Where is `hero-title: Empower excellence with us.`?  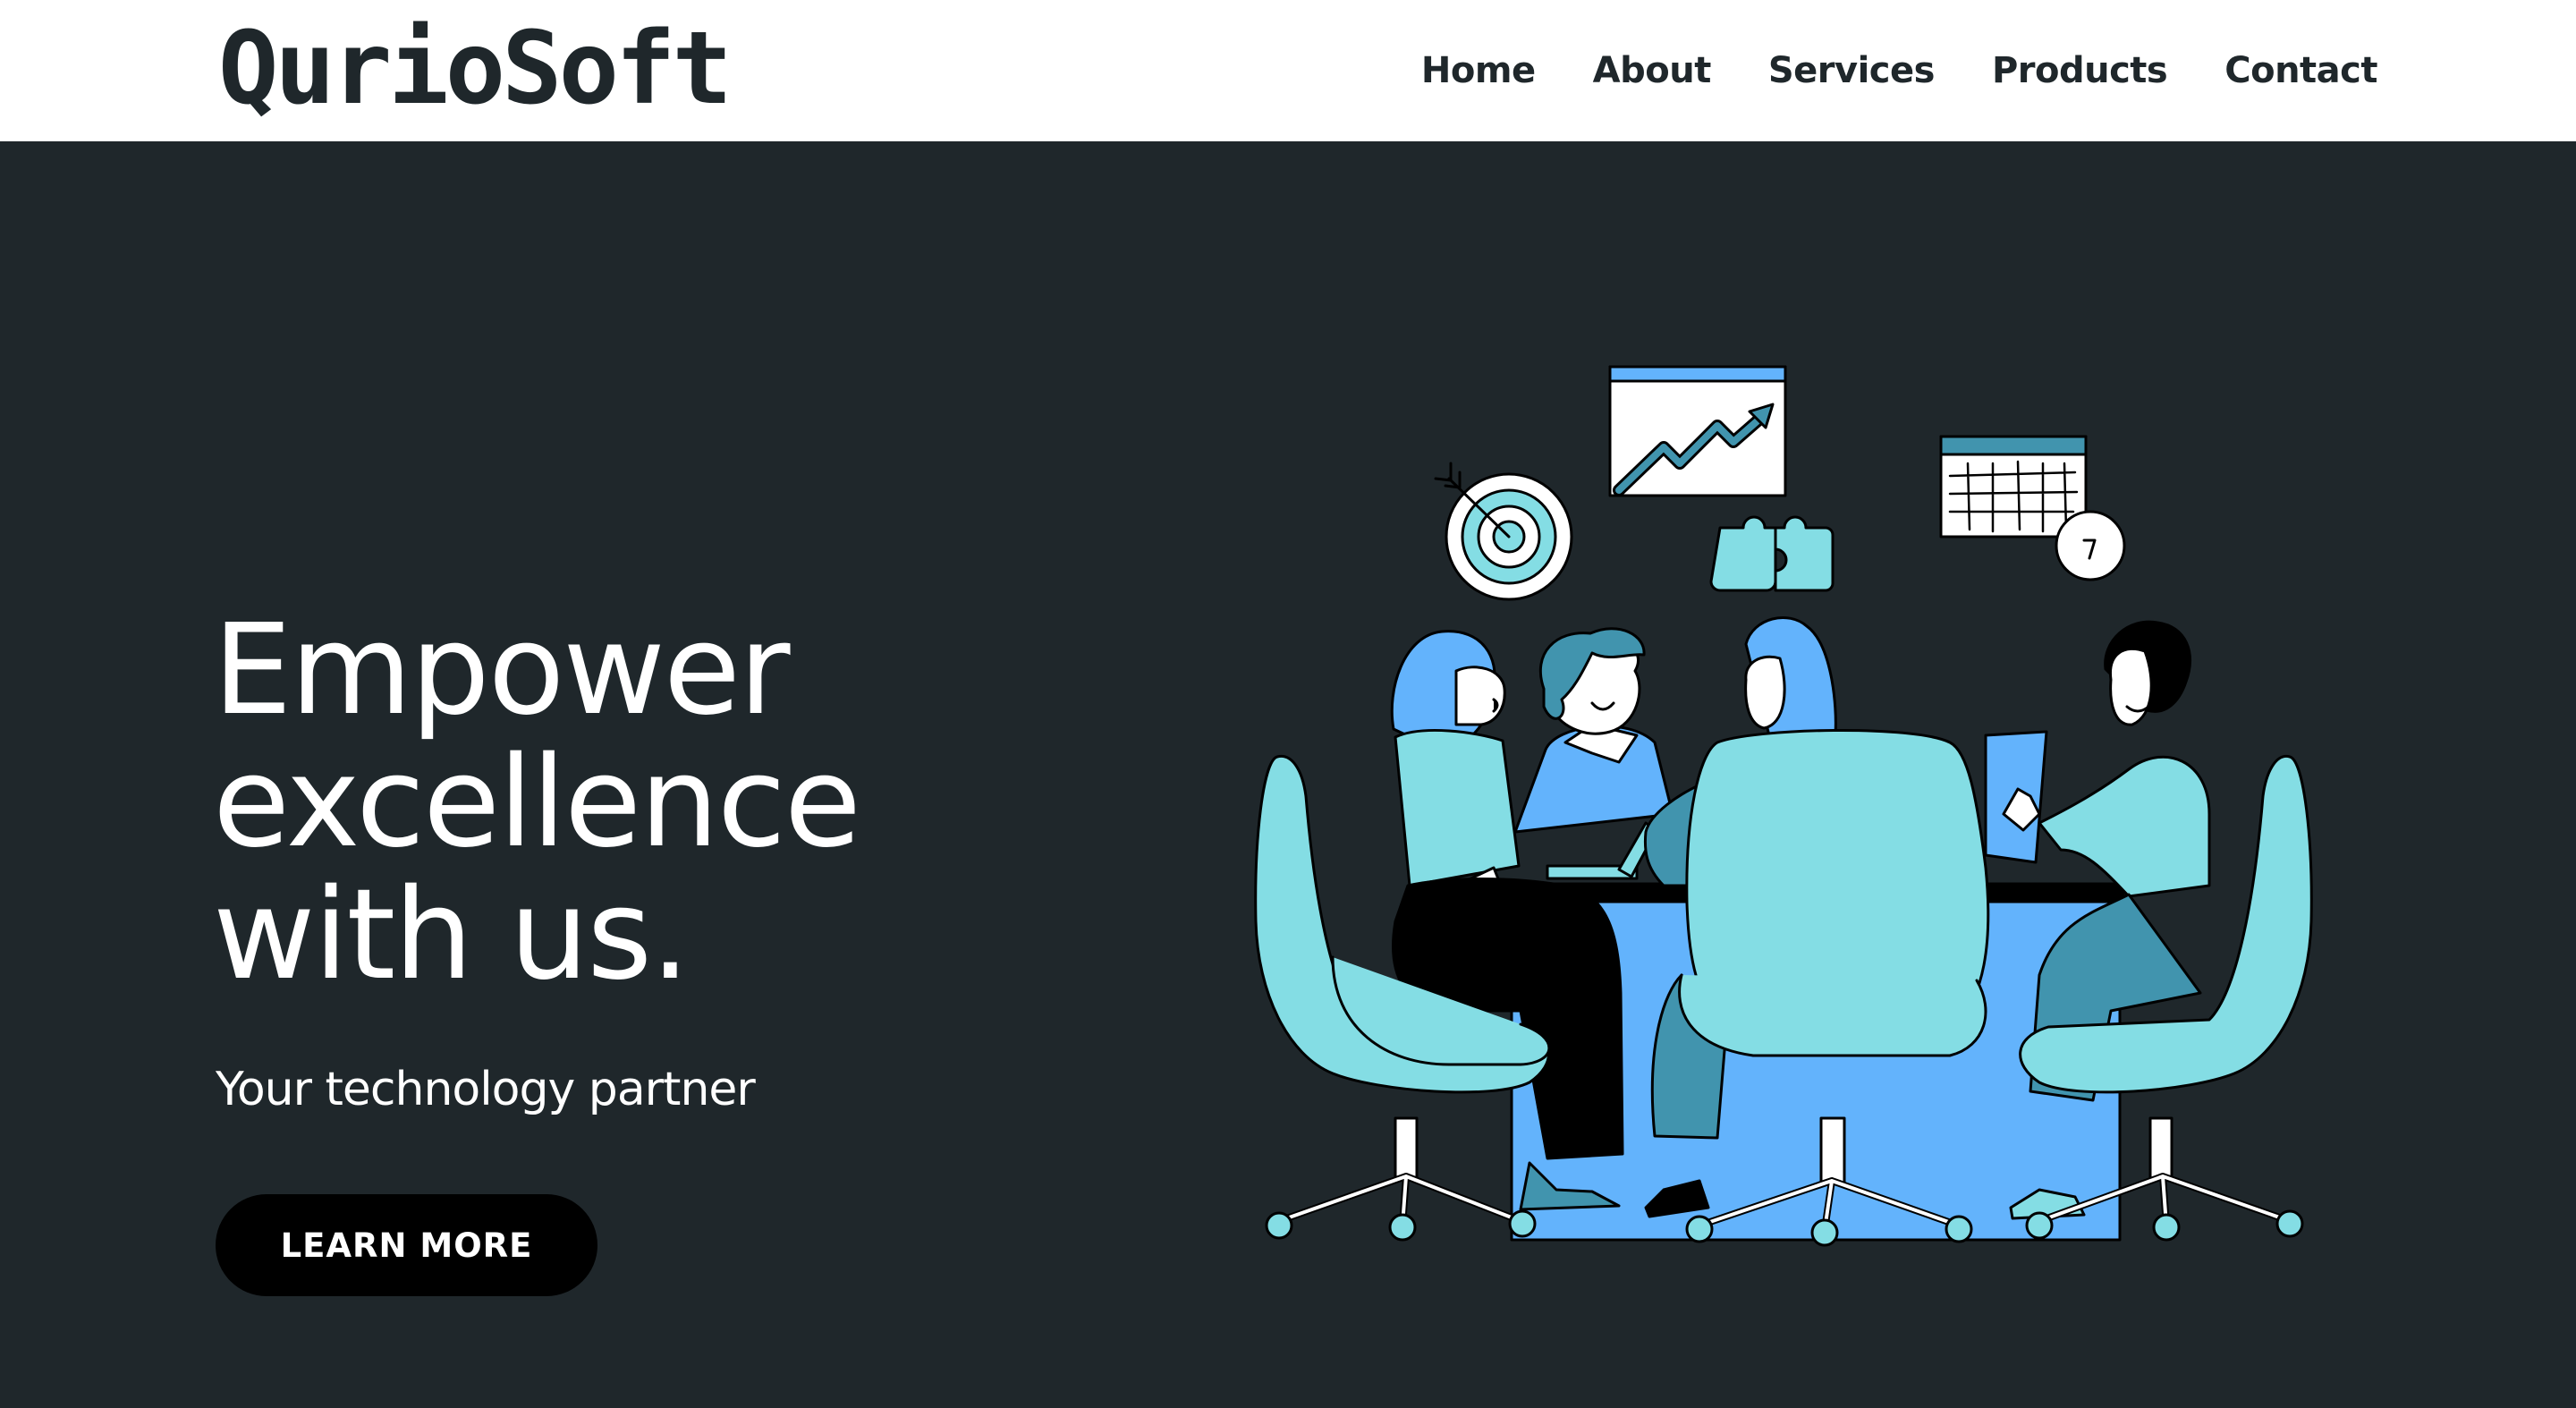 hero-title: Empower excellence with us. is located at coordinates (615, 803).